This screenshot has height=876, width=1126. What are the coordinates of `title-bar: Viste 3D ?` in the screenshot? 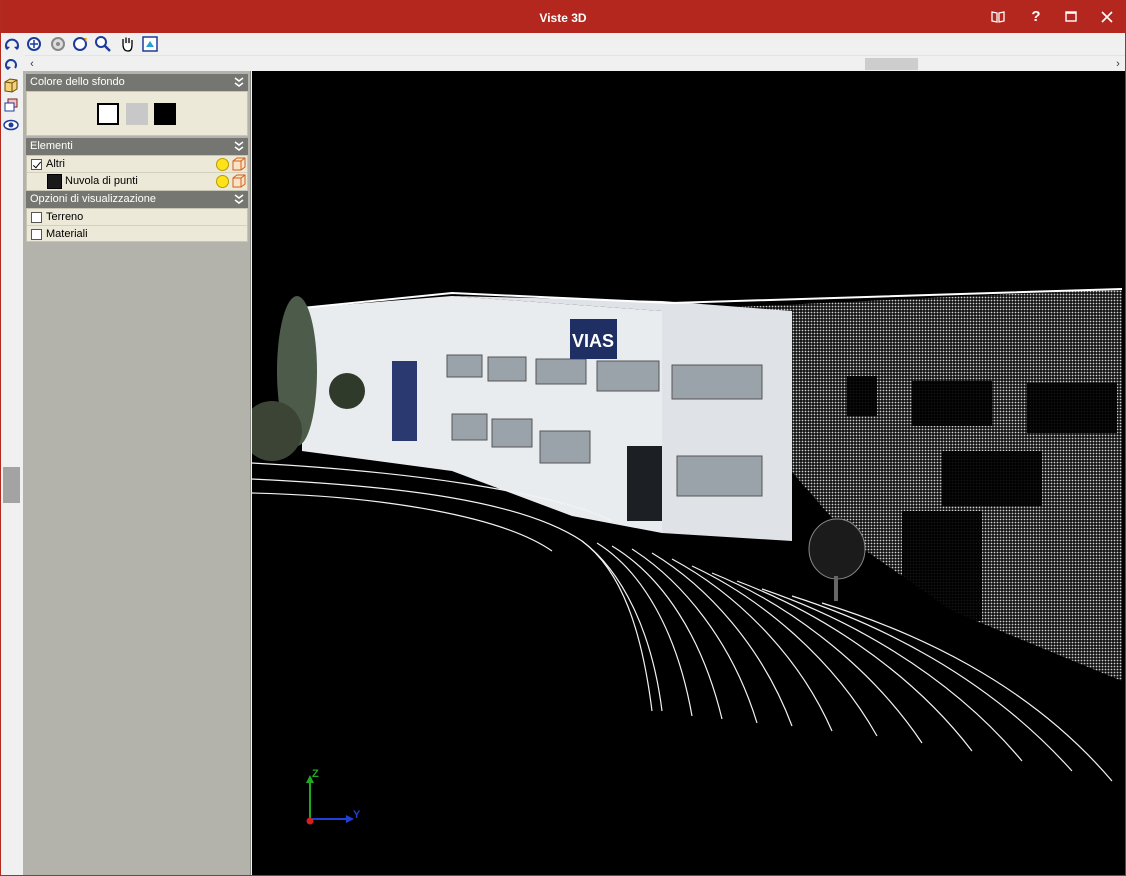 It's located at (563, 16).